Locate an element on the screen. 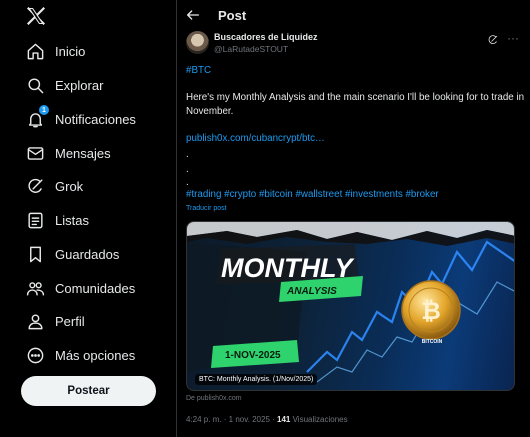 Image resolution: width=530 pixels, height=437 pixels. sidebar-item-comunidades: Comunidades is located at coordinates (79, 288).